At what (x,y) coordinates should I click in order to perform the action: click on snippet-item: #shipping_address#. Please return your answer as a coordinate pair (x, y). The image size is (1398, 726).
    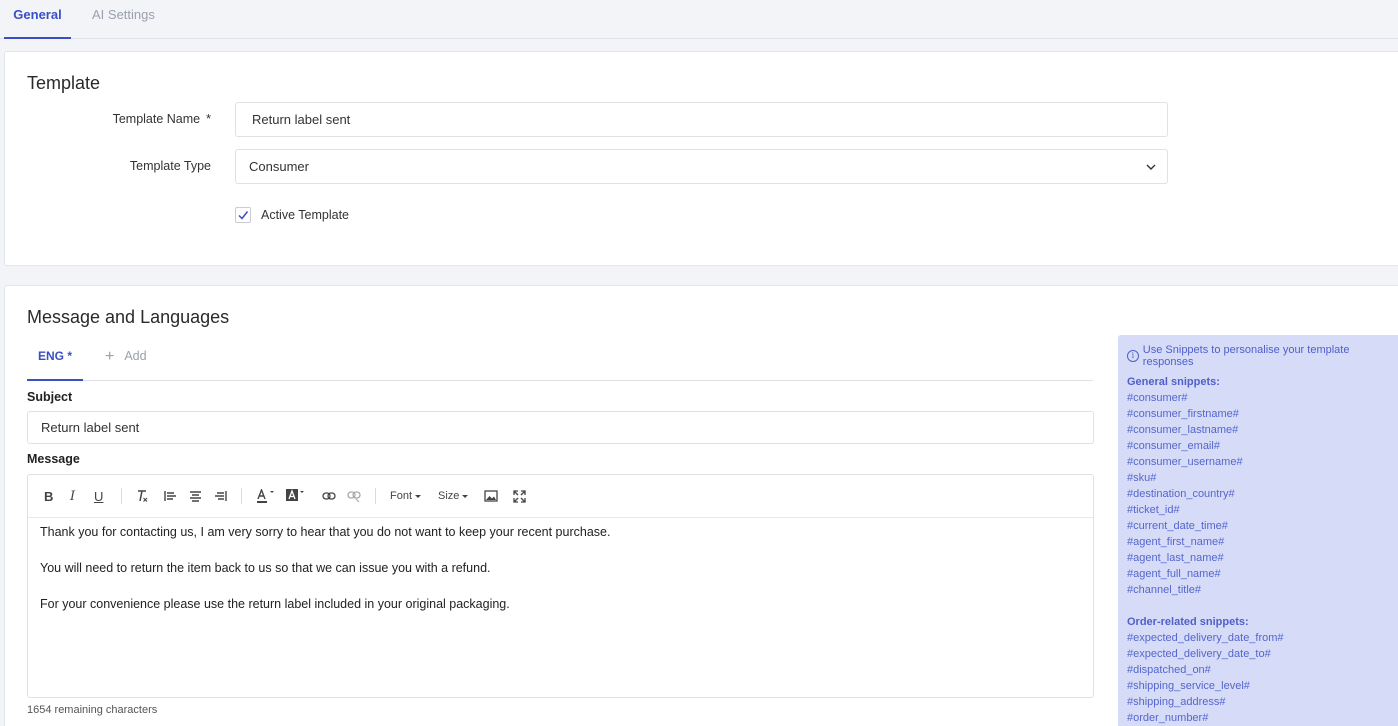
    Looking at the image, I should click on (1205, 702).